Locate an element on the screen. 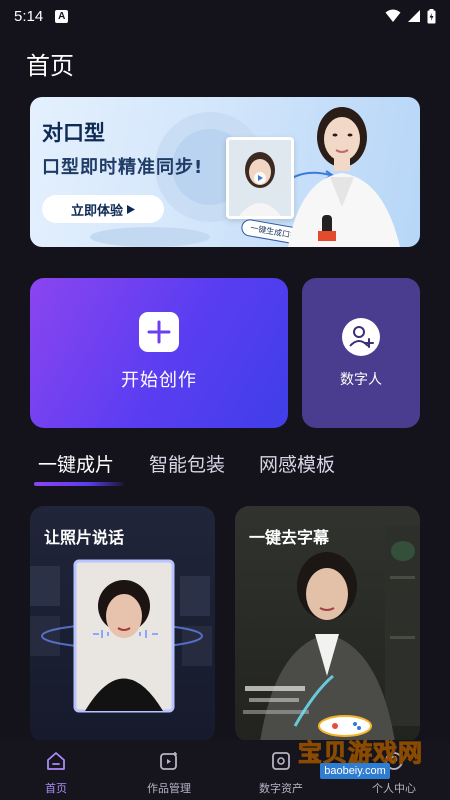  status-bar: 5:14 A is located at coordinates (225, 16).